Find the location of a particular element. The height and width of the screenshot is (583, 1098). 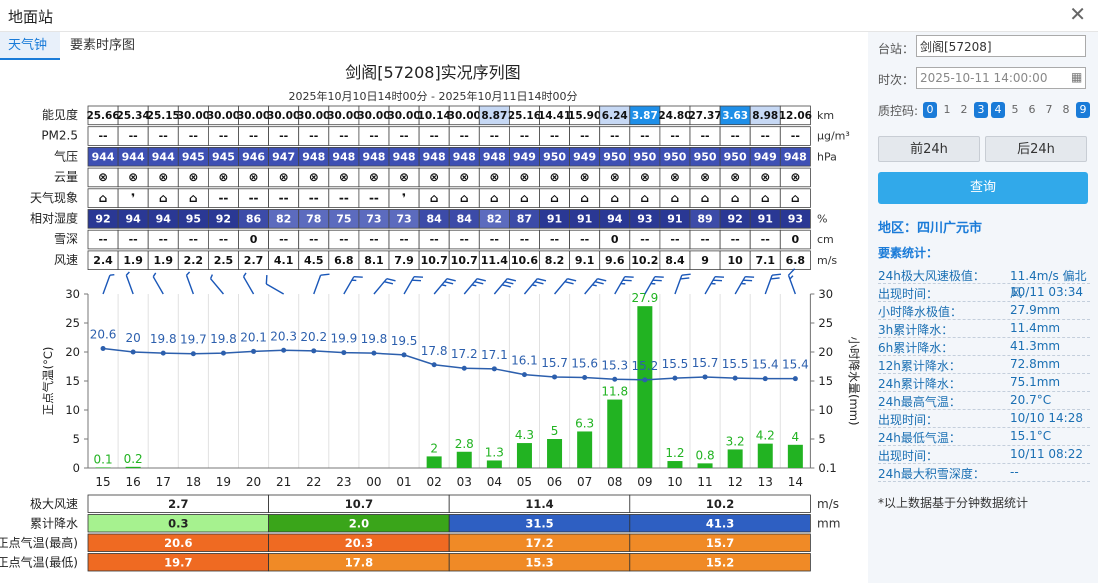

temp-point-label: 20 is located at coordinates (133, 338).